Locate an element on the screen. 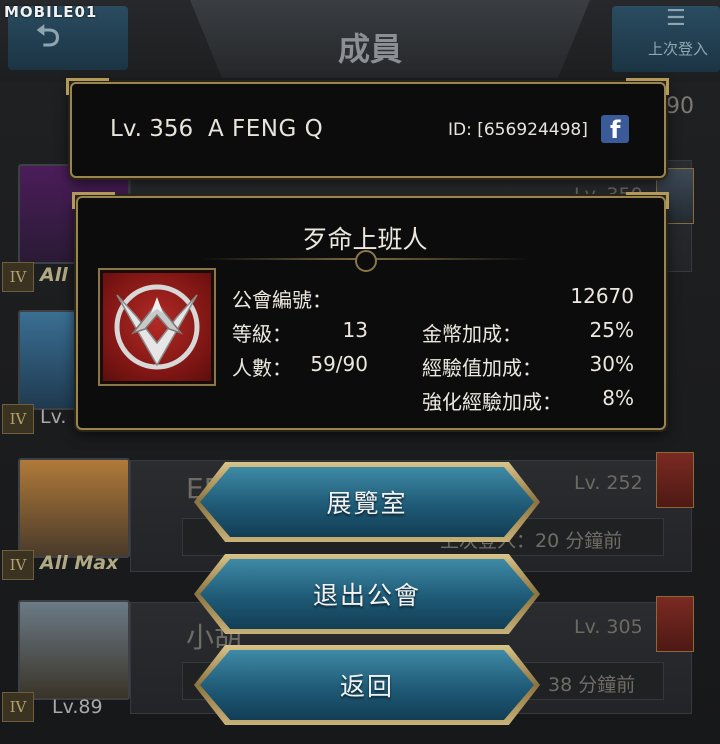  leave-guild-button-label: 退出公會 is located at coordinates (366, 595).